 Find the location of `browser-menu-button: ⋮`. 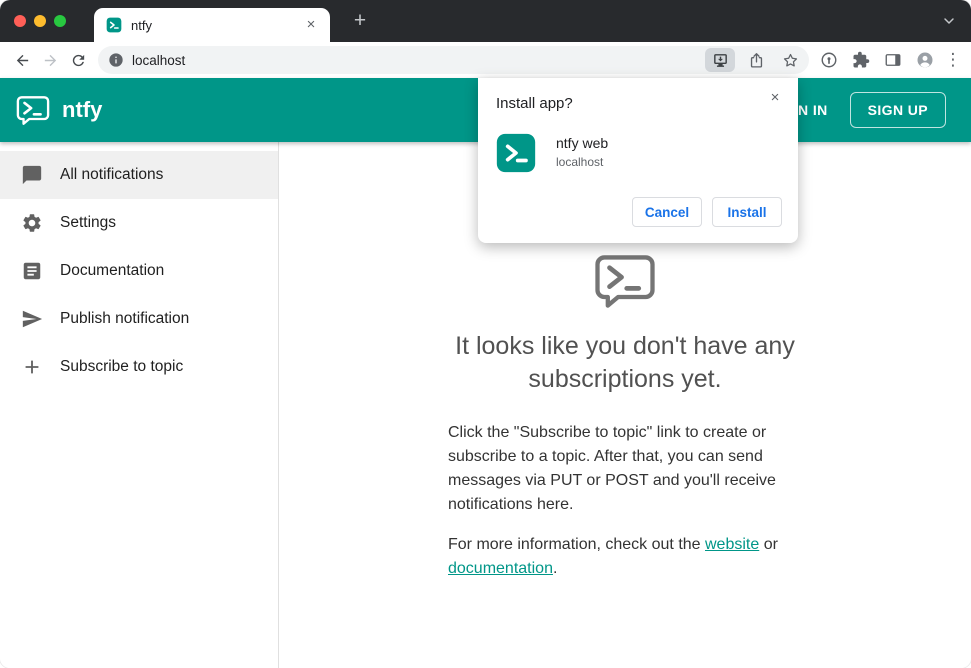

browser-menu-button: ⋮ is located at coordinates (953, 60).